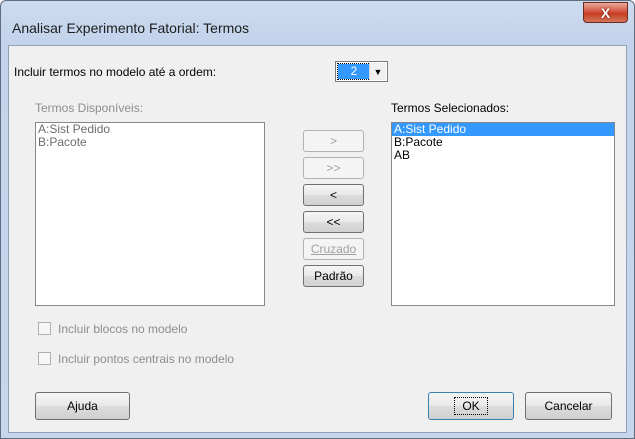 This screenshot has width=635, height=439. I want to click on add-term-button: >, so click(333, 141).